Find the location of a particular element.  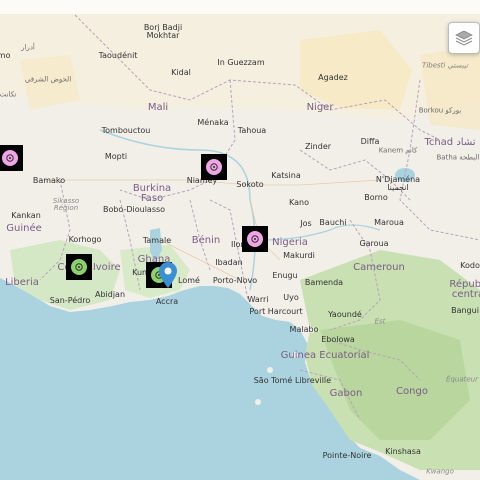

map-label-sikasso: Sikasso Région is located at coordinates (66, 204).